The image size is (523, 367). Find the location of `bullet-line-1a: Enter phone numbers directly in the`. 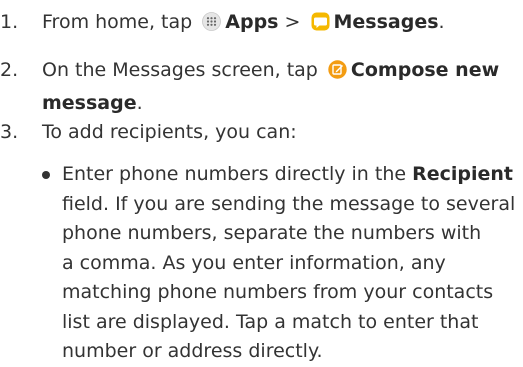

bullet-line-1a: Enter phone numbers directly in the is located at coordinates (234, 174).